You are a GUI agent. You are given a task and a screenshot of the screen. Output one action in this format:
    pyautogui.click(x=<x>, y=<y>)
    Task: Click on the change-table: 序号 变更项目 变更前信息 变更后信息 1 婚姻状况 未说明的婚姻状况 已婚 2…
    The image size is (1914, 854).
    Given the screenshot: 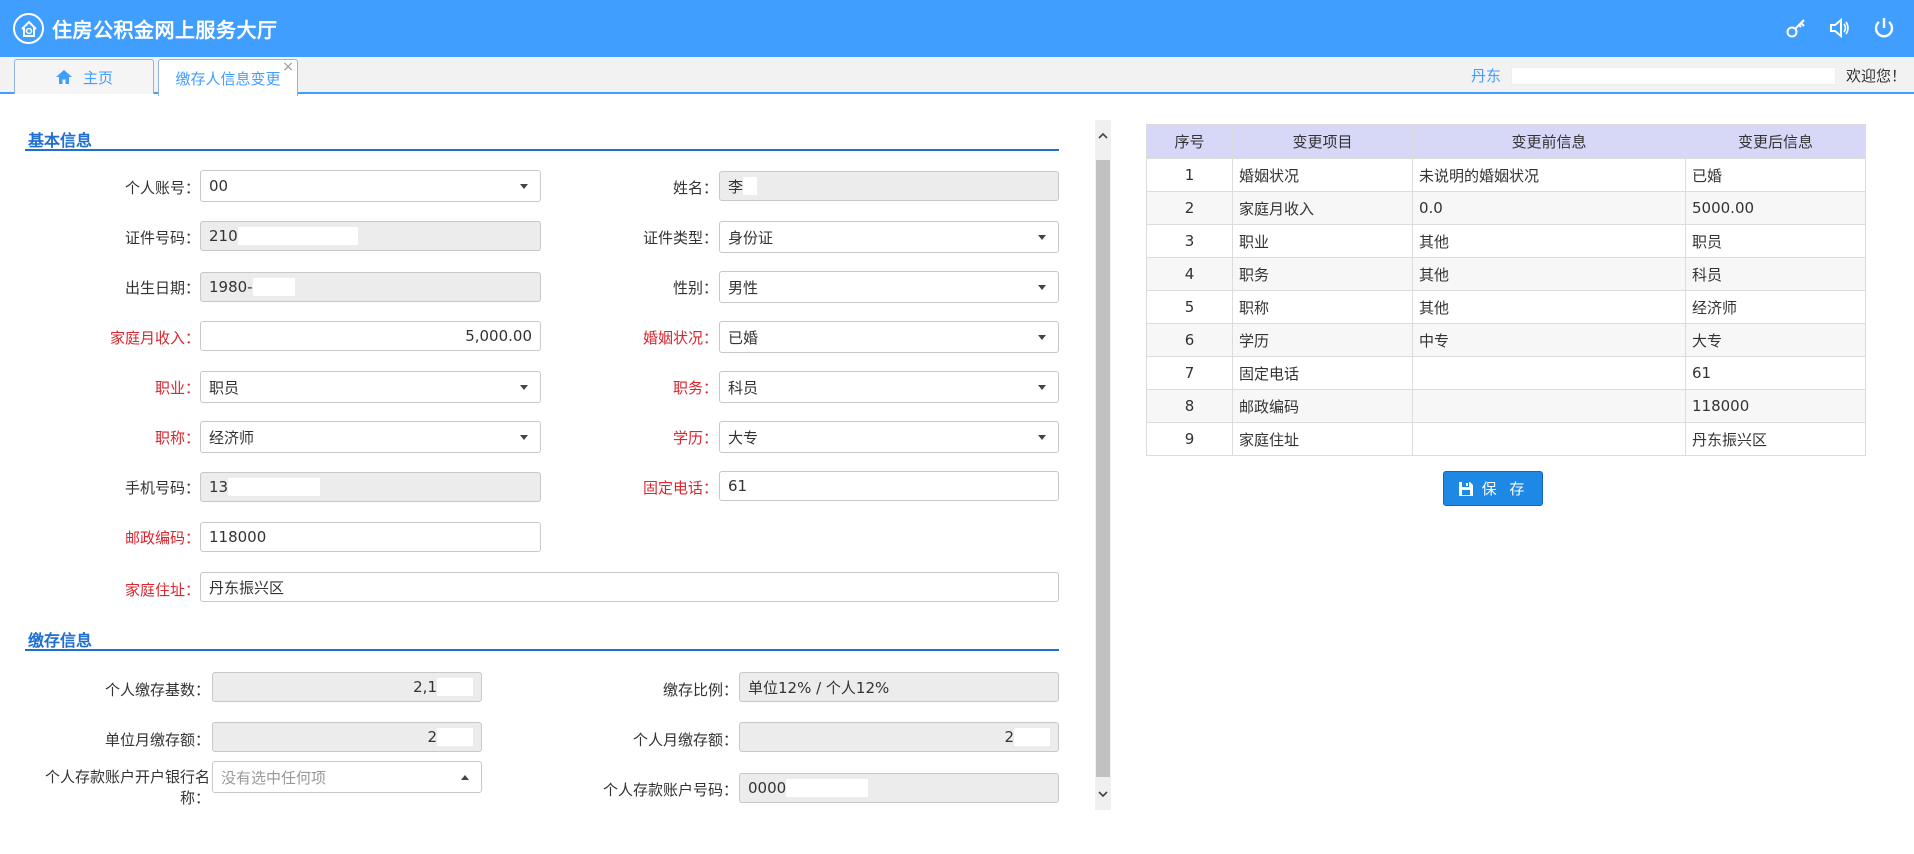 What is the action you would take?
    pyautogui.click(x=1506, y=290)
    